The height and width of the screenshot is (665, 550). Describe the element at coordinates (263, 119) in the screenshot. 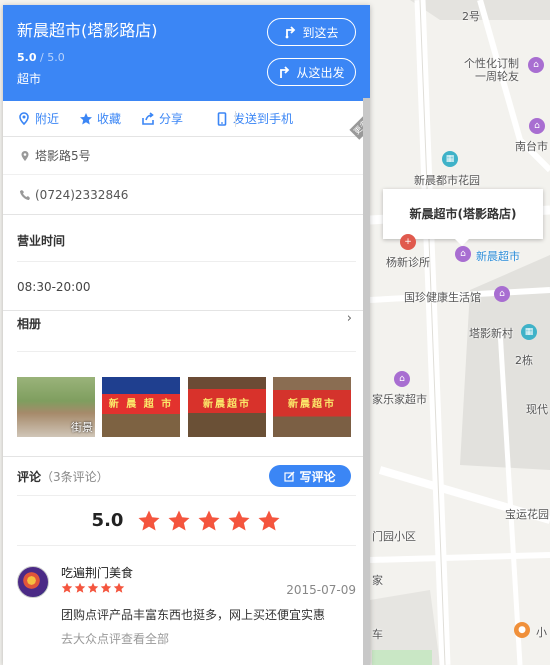

I see `send-to-phone-label: 发送到手机` at that location.